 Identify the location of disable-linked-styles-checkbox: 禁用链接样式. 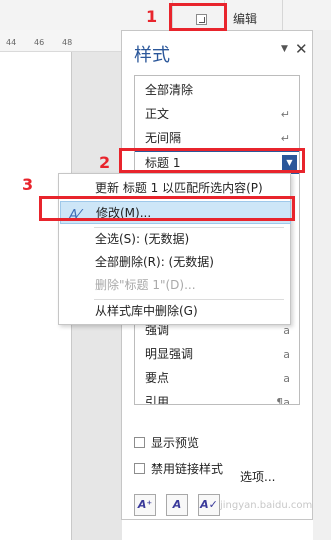
(178, 469).